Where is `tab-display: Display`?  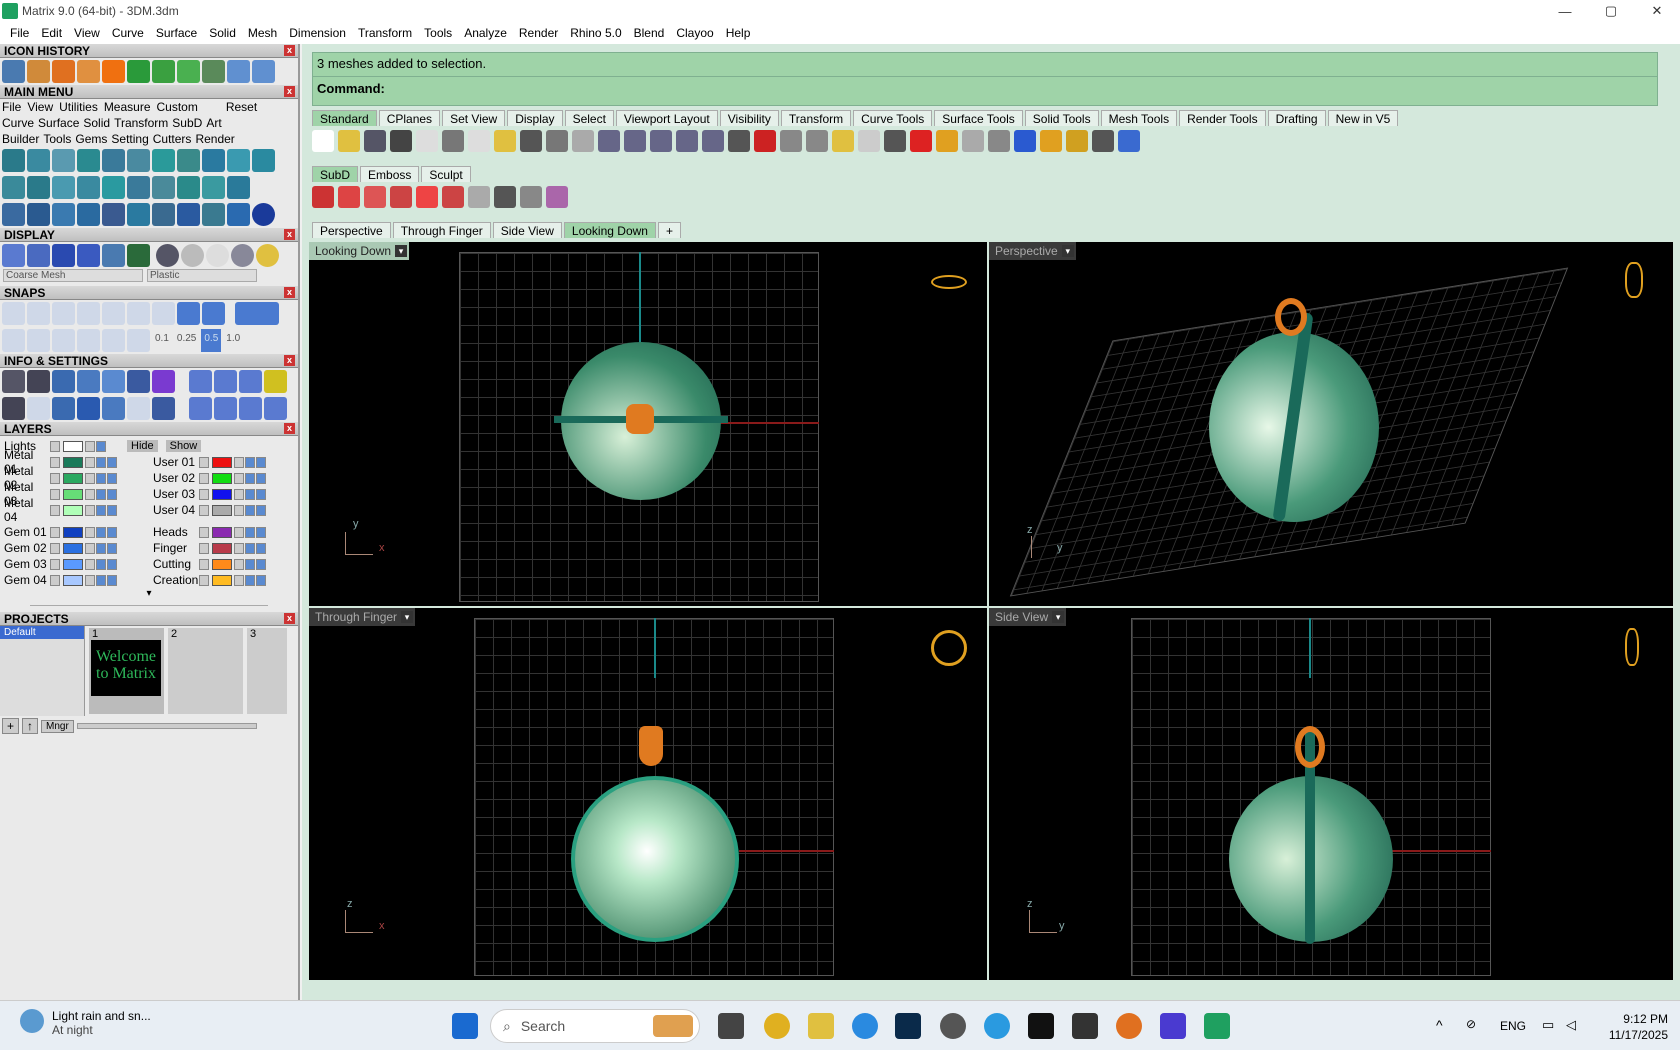
tab-display: Display is located at coordinates (535, 118).